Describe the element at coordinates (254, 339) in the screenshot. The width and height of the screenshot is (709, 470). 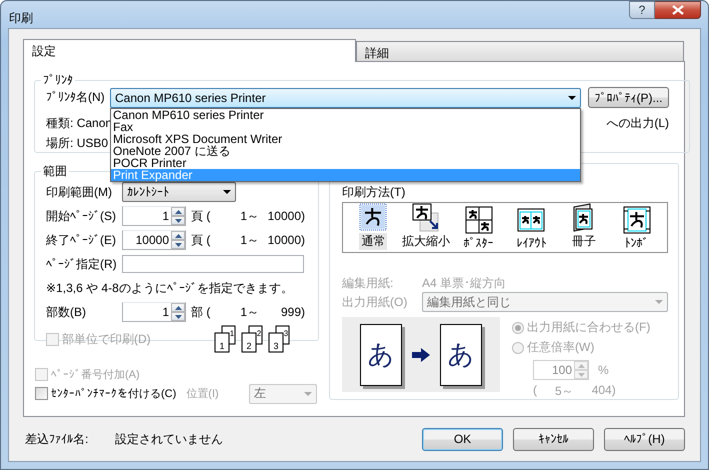
I see `collate-drawing: 1 1 2 2 3 3` at that location.